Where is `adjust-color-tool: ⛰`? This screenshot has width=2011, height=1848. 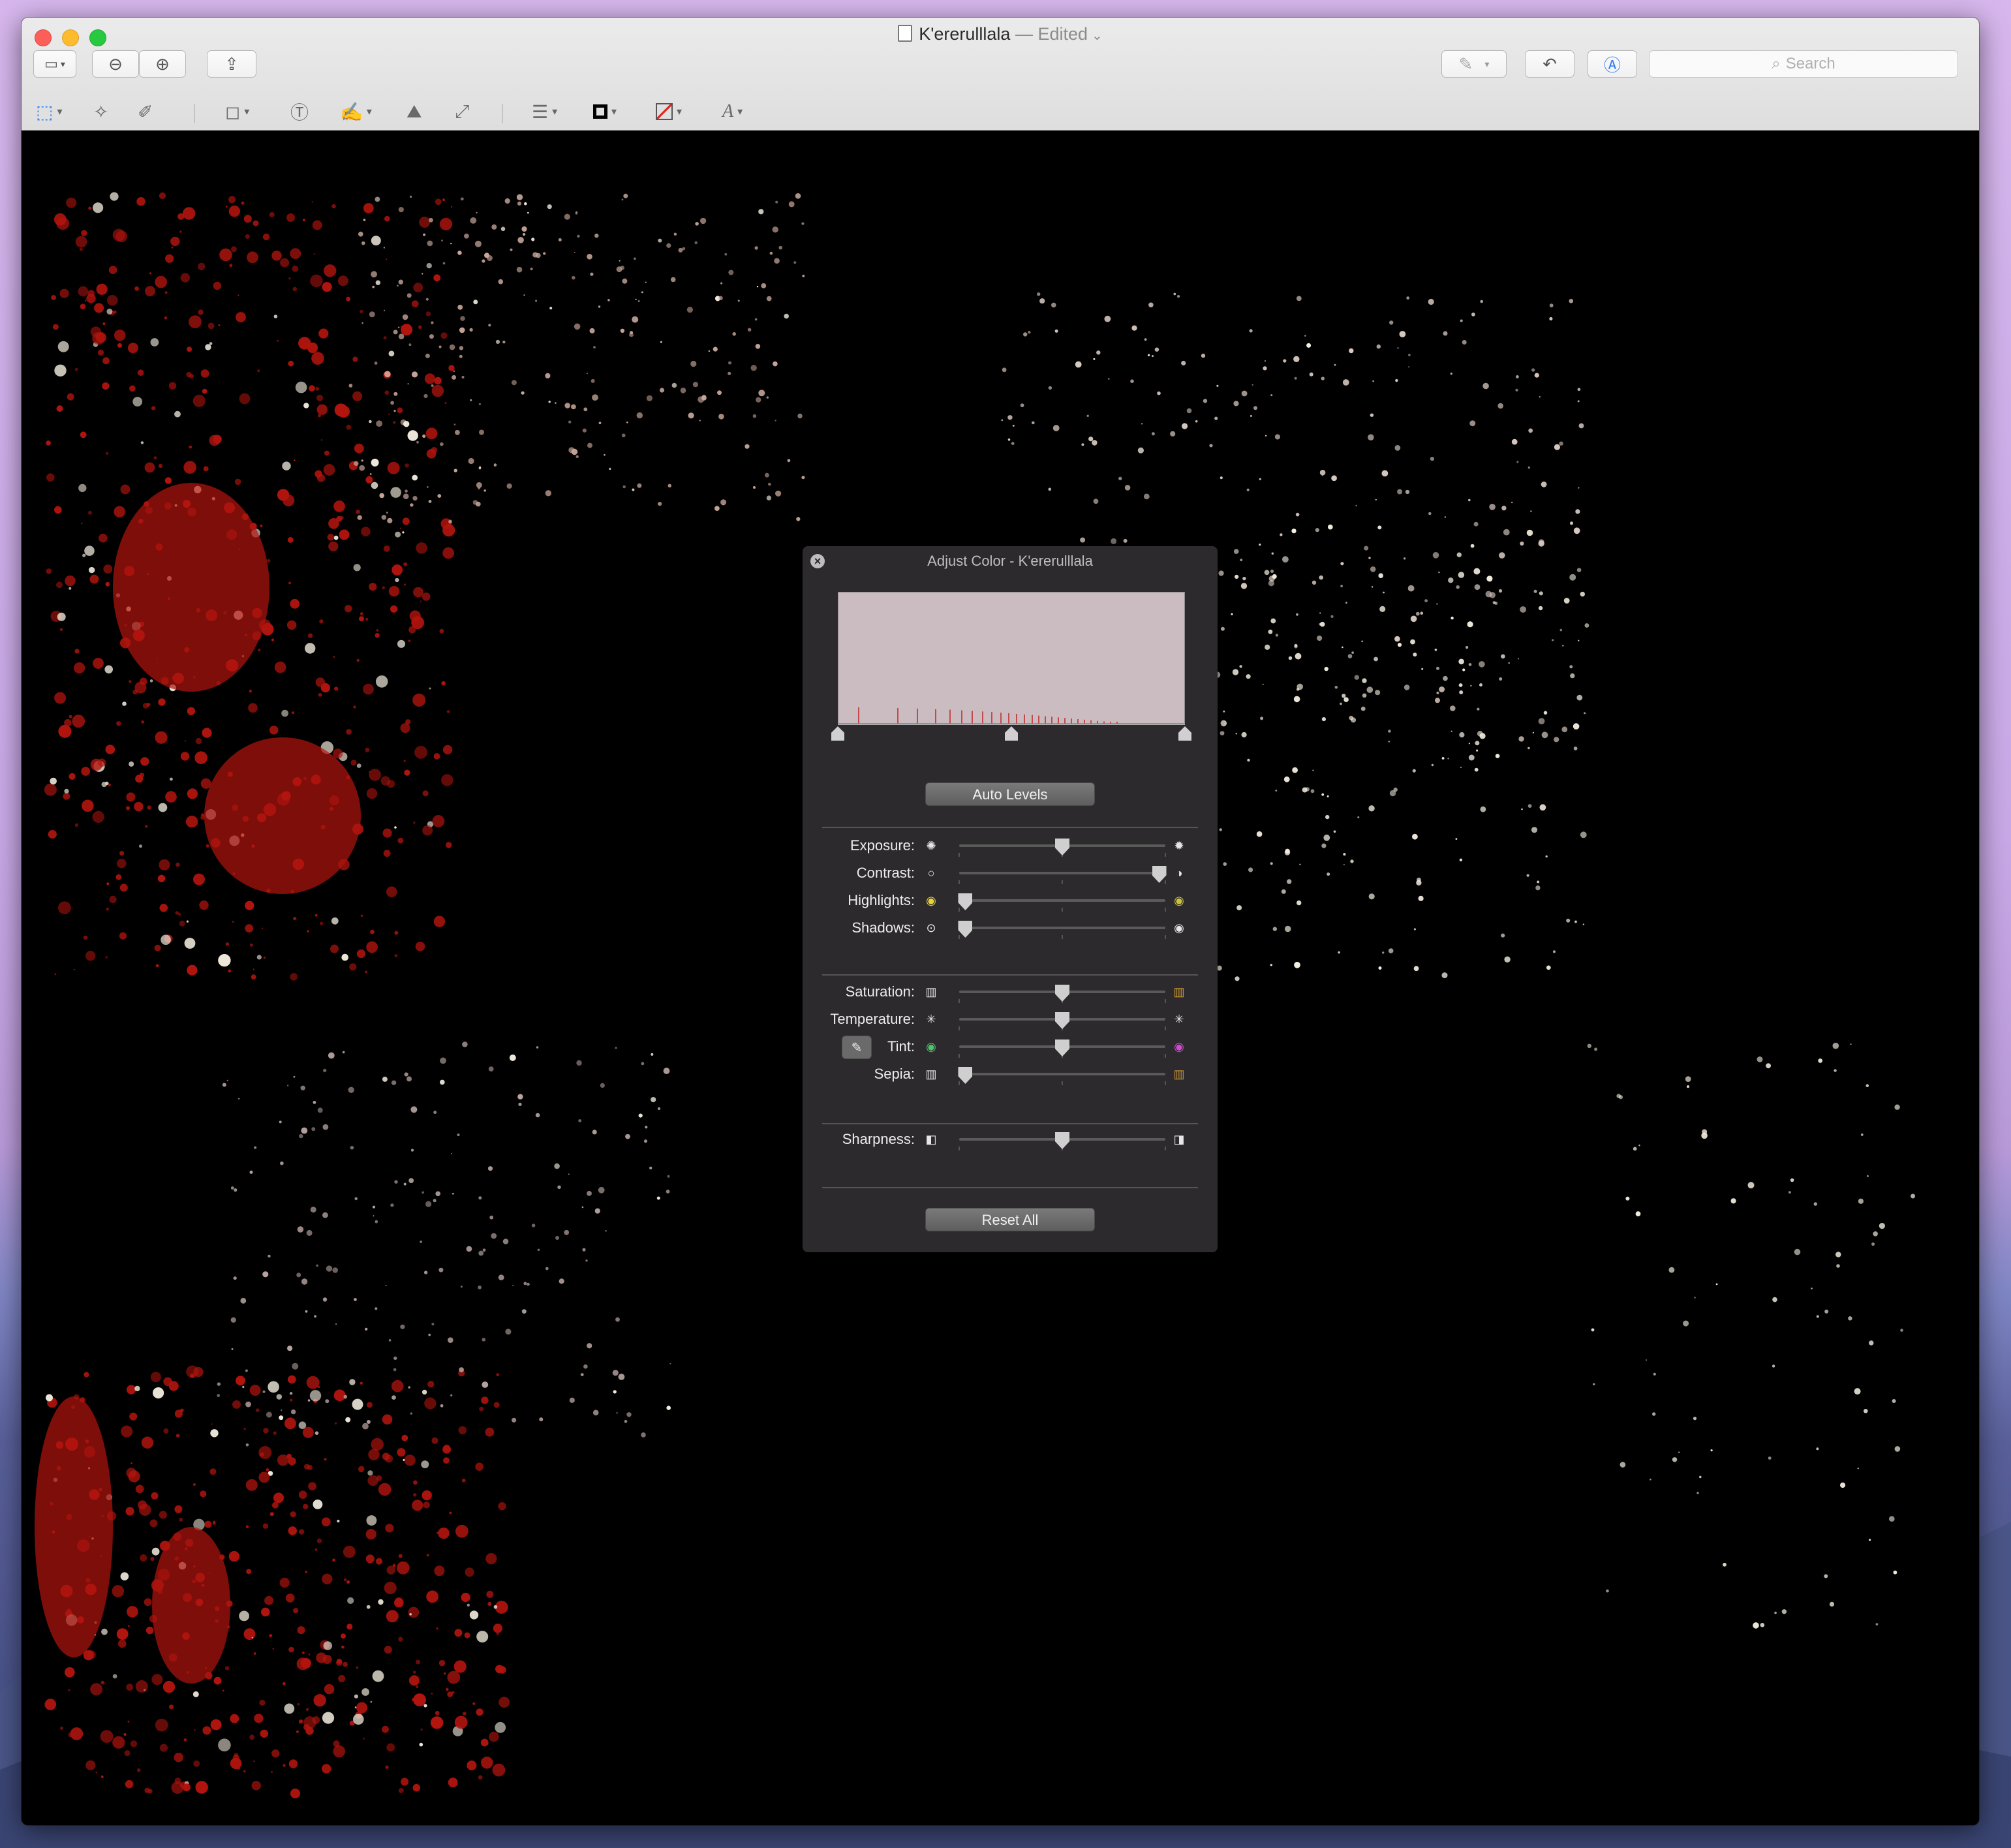 adjust-color-tool: ⛰ is located at coordinates (414, 112).